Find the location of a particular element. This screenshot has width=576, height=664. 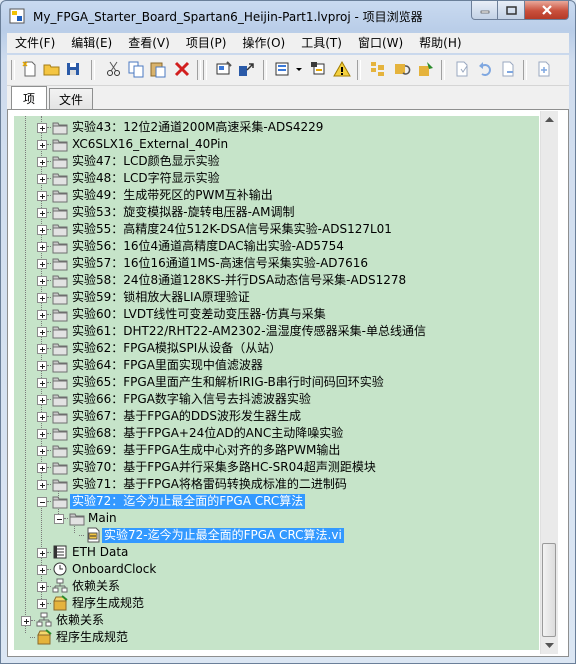

tree-item-label: 实验67：基于FPGA的DDS波形发生器生成 is located at coordinates (186, 416).